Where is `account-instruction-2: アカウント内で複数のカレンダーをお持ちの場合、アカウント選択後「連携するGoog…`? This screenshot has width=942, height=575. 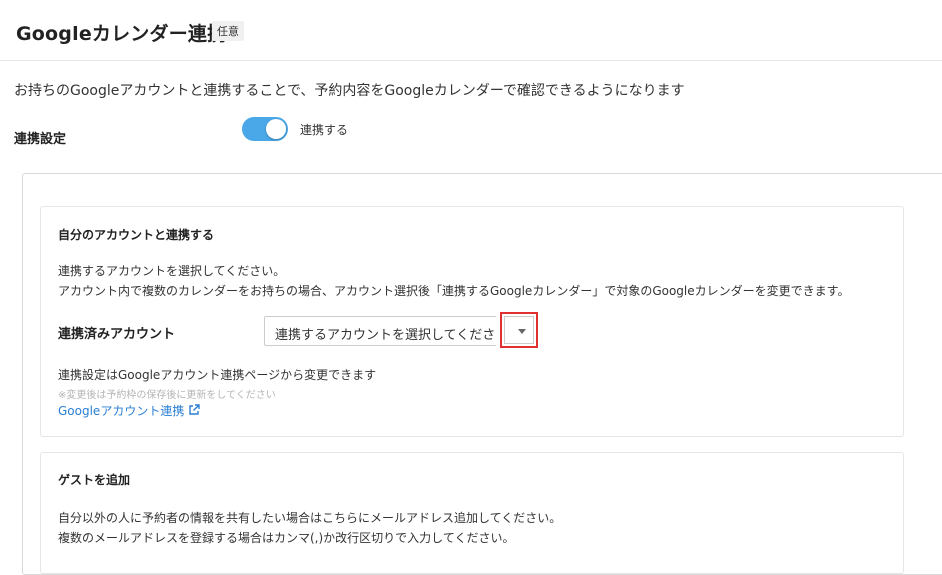 account-instruction-2: アカウント内で複数のカレンダーをお持ちの場合、アカウント選択後「連携するGoog… is located at coordinates (454, 291).